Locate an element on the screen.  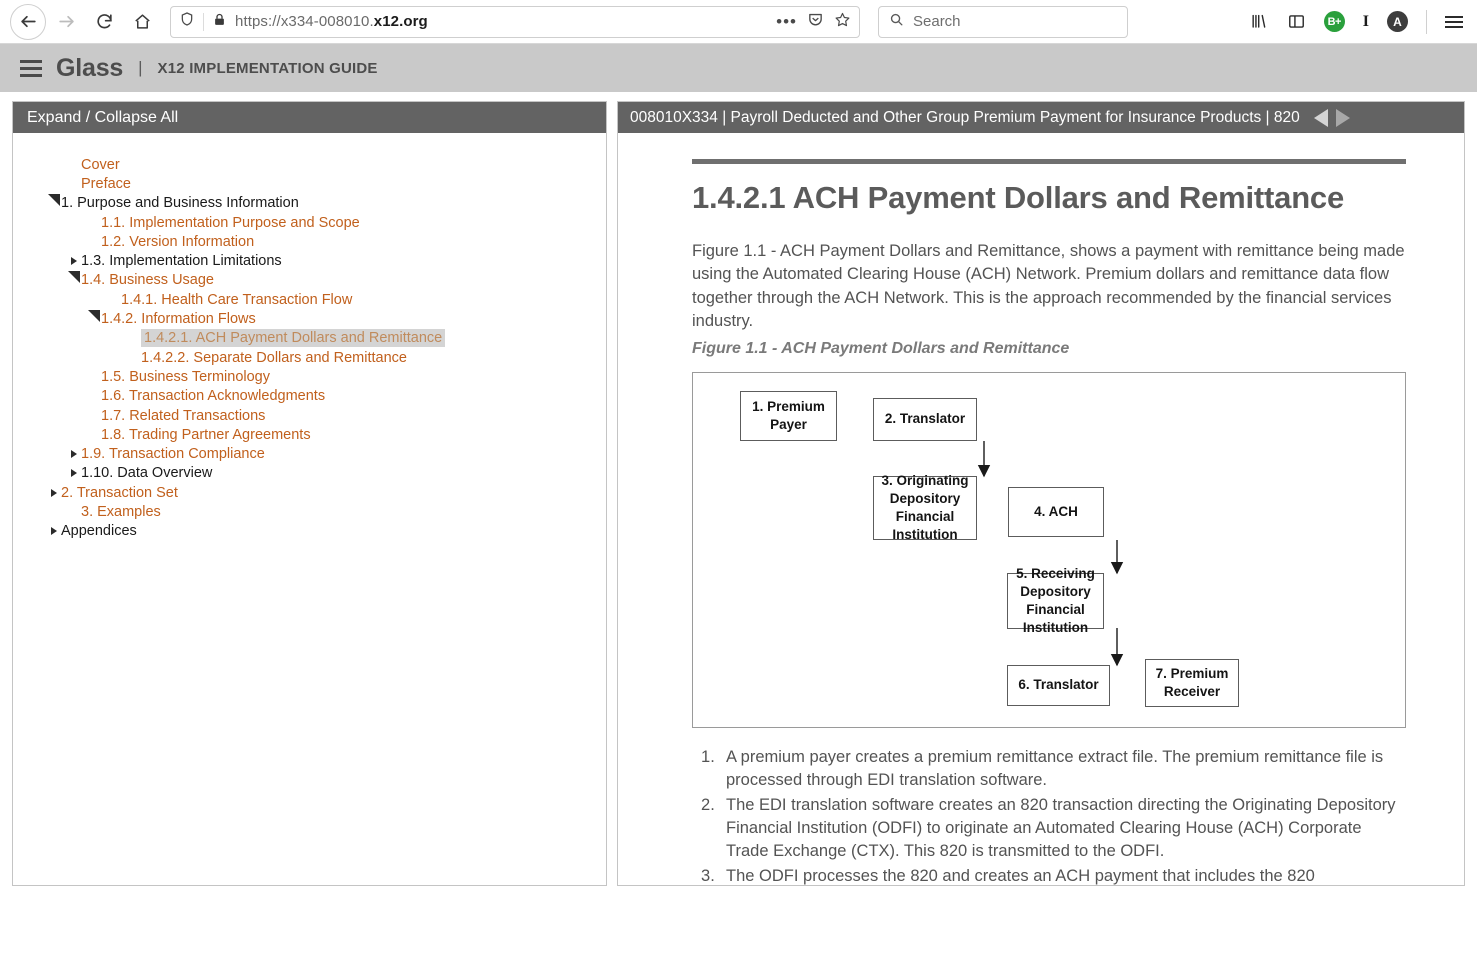
sidebar-item: 1.4. Business Usage is located at coordinates (309, 280).